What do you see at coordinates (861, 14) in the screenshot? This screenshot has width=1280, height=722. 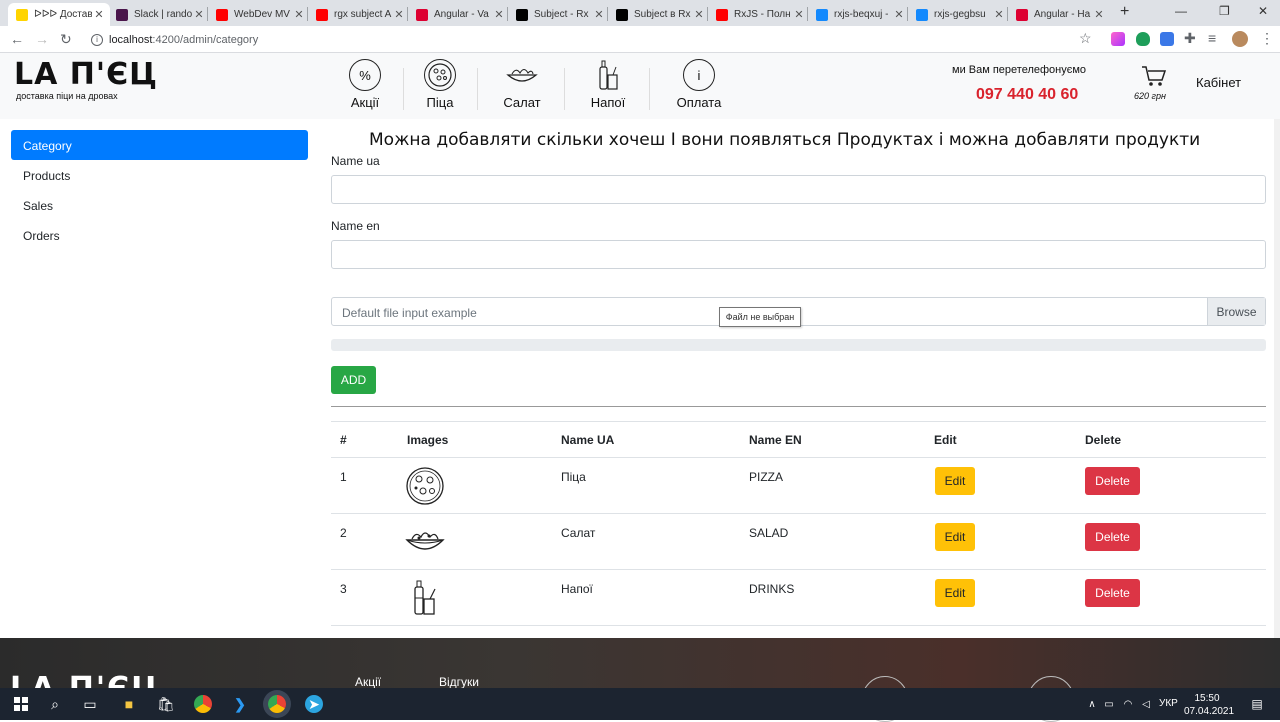 I see `tab-title: rxjs-beqxuj -` at bounding box center [861, 14].